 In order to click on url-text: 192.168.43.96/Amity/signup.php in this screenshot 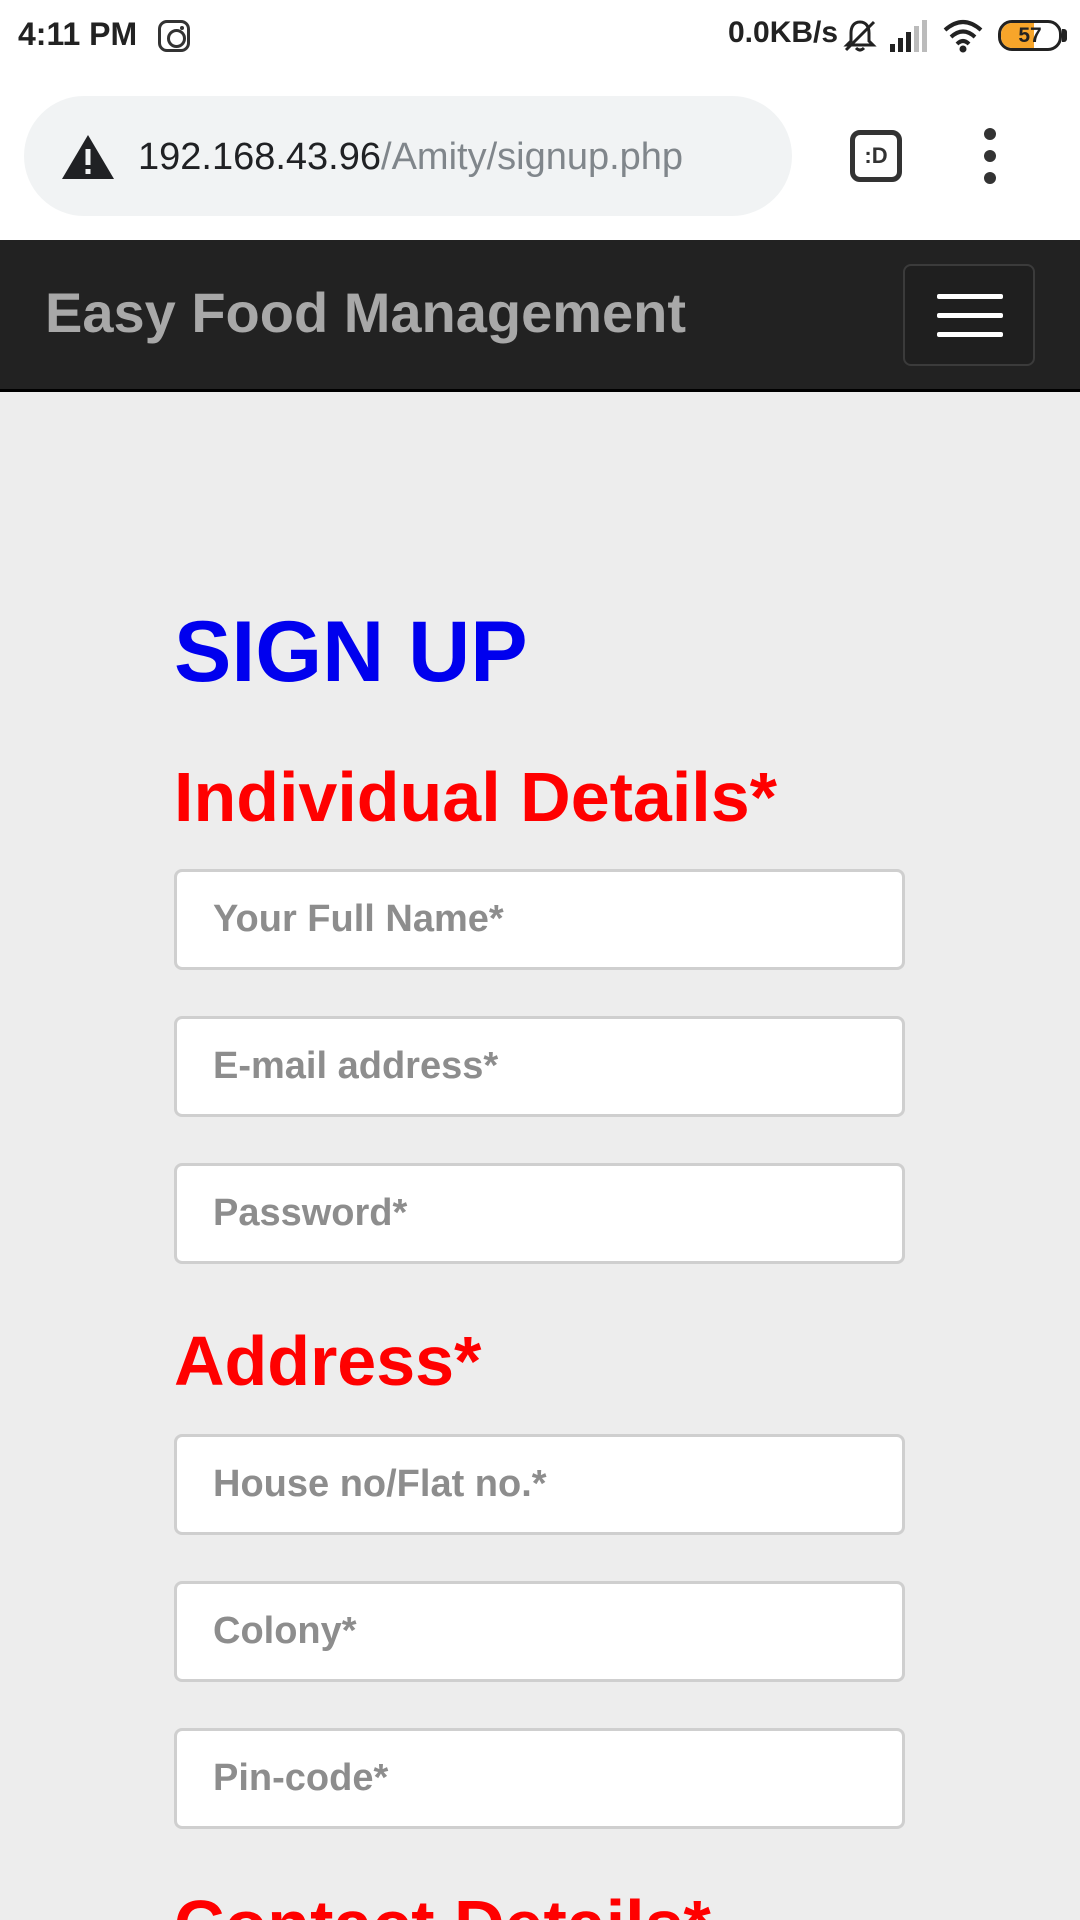, I will do `click(410, 157)`.